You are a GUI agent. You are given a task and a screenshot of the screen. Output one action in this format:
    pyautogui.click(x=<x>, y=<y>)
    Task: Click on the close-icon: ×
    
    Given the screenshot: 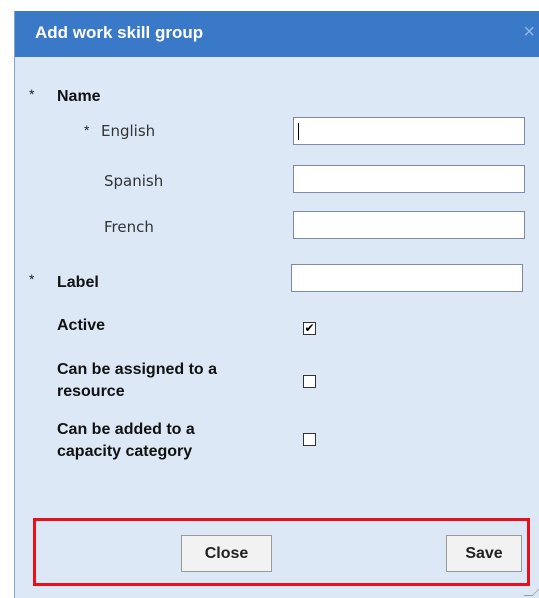 What is the action you would take?
    pyautogui.click(x=529, y=32)
    